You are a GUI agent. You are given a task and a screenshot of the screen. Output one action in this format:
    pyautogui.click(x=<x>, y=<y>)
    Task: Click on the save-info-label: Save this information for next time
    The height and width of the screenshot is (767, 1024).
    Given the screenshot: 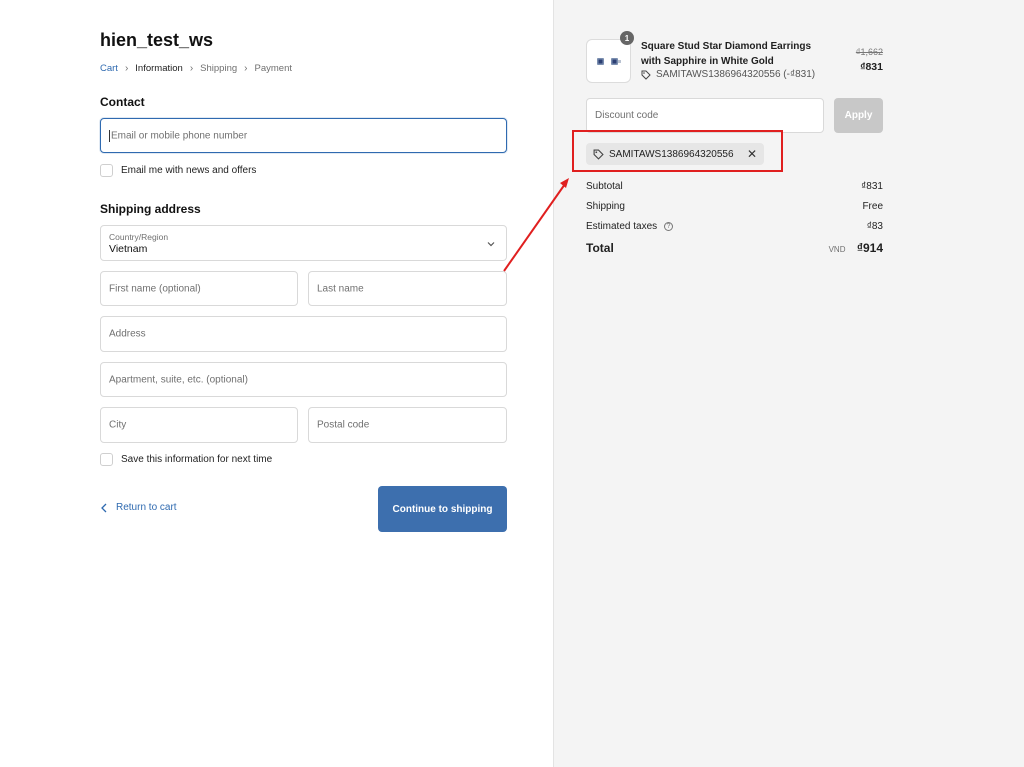 What is the action you would take?
    pyautogui.click(x=197, y=459)
    